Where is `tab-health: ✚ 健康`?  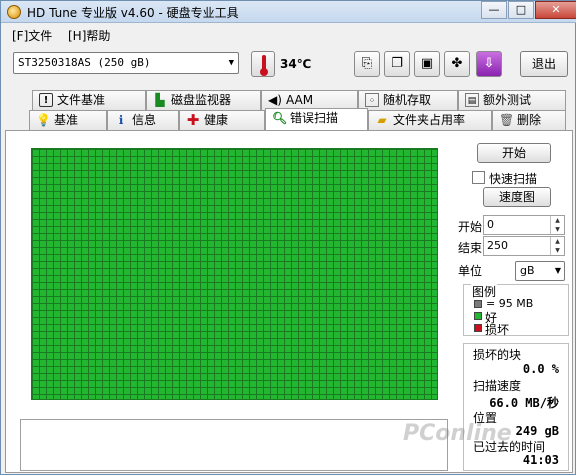 tab-health: ✚ 健康 is located at coordinates (222, 120).